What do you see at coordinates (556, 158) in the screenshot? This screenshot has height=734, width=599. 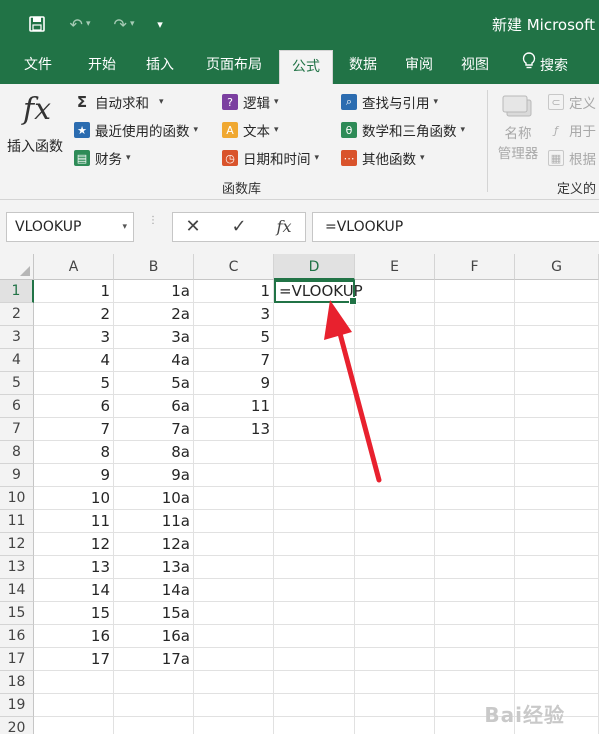 I see `grid-icon: ▦` at bounding box center [556, 158].